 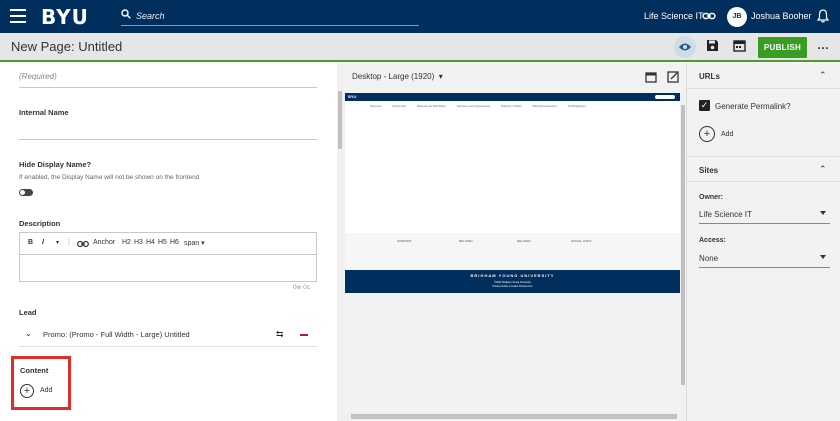 I want to click on page-title: New Page: Untitled, so click(x=67, y=46).